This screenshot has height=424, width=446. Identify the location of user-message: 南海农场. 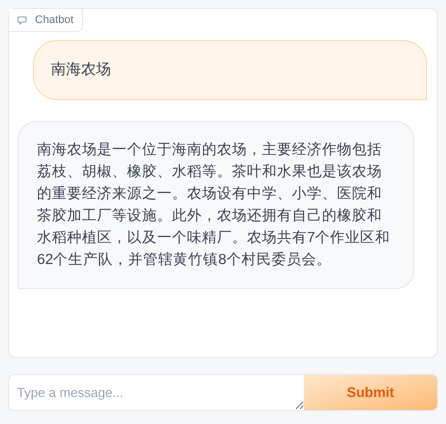
(230, 70).